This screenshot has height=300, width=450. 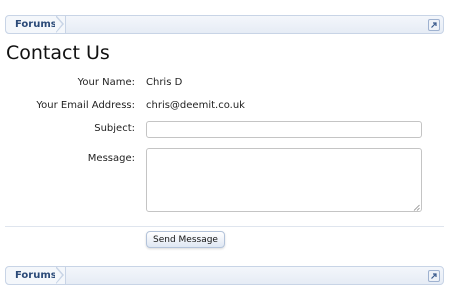 What do you see at coordinates (106, 82) in the screenshot?
I see `name-label: Your Name:` at bounding box center [106, 82].